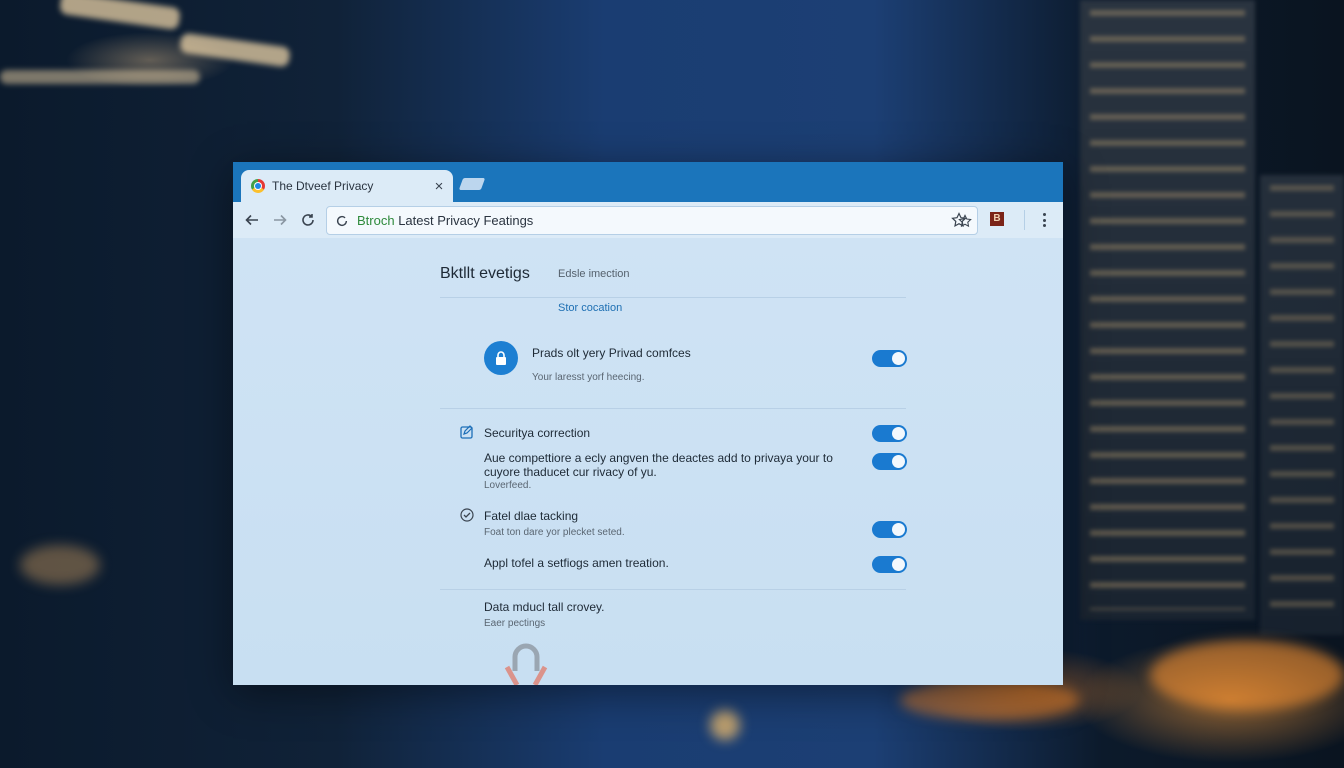 Image resolution: width=1344 pixels, height=768 pixels. Describe the element at coordinates (1044, 220) in the screenshot. I see `menu-icon` at that location.